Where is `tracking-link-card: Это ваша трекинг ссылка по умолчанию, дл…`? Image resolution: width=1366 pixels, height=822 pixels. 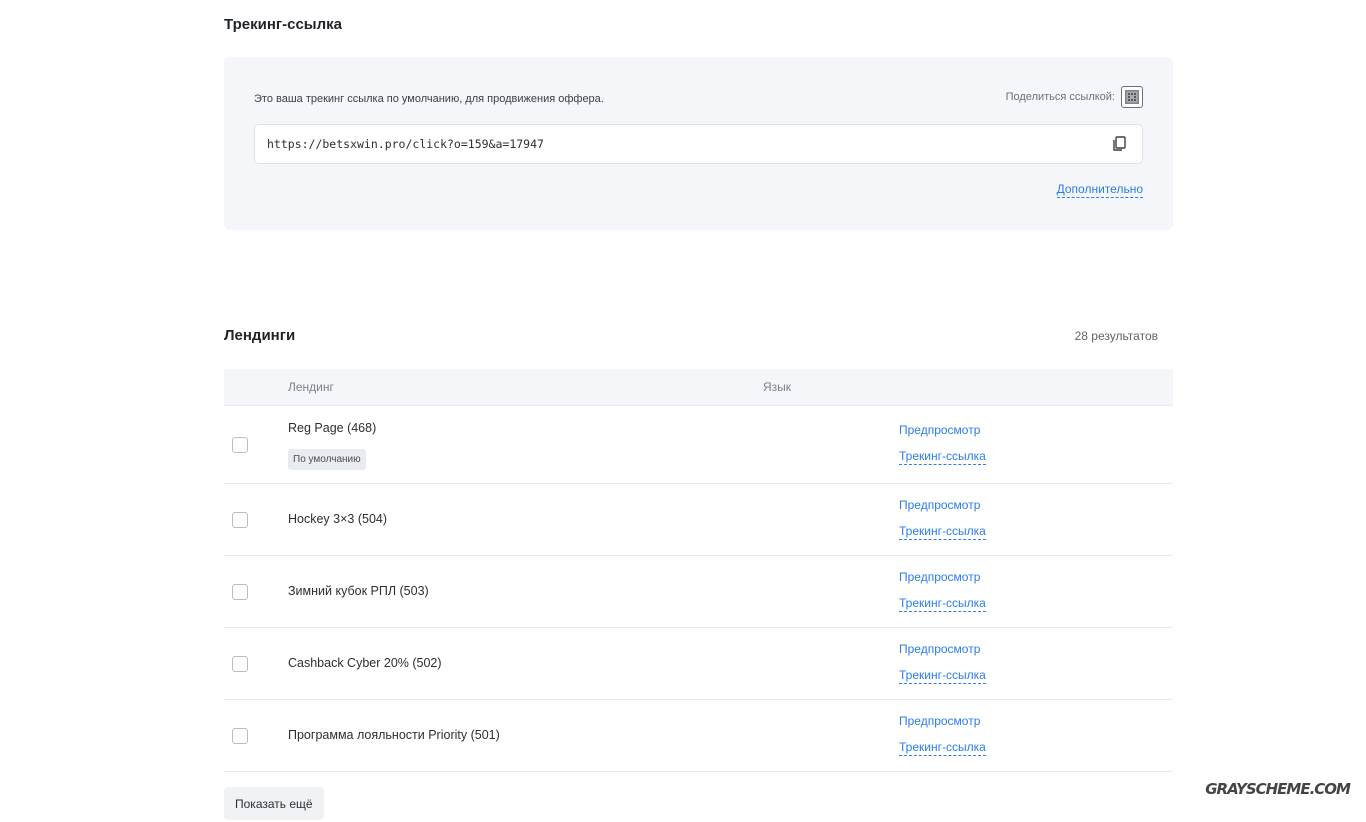
tracking-link-card: Это ваша трекинг ссылка по умолчанию, дл… is located at coordinates (698, 143).